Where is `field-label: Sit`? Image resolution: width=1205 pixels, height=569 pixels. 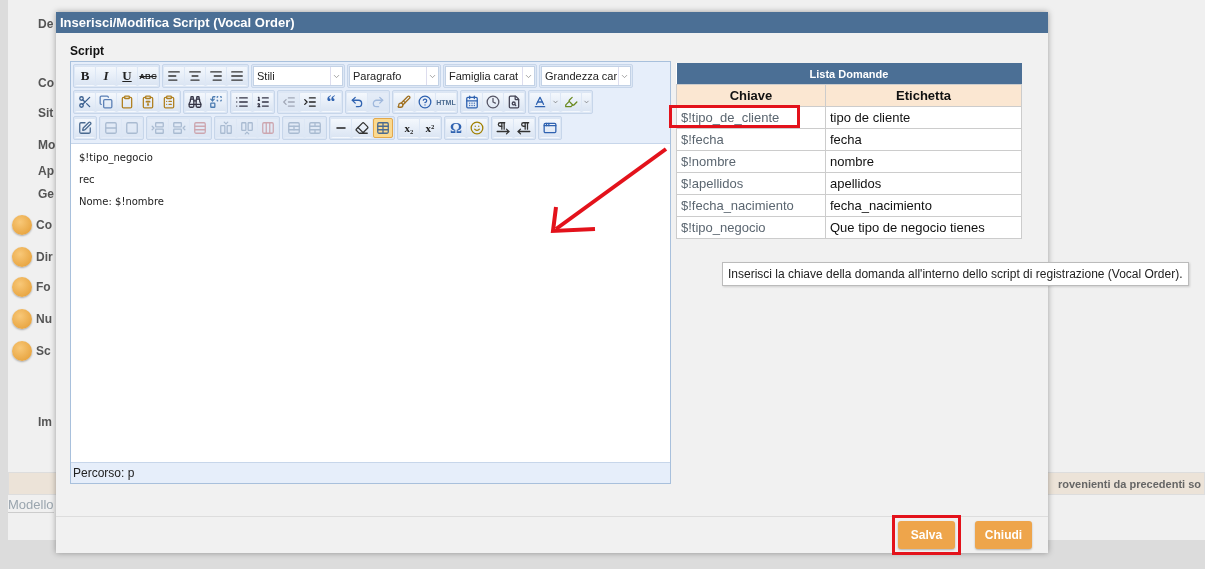 field-label: Sit is located at coordinates (46, 113).